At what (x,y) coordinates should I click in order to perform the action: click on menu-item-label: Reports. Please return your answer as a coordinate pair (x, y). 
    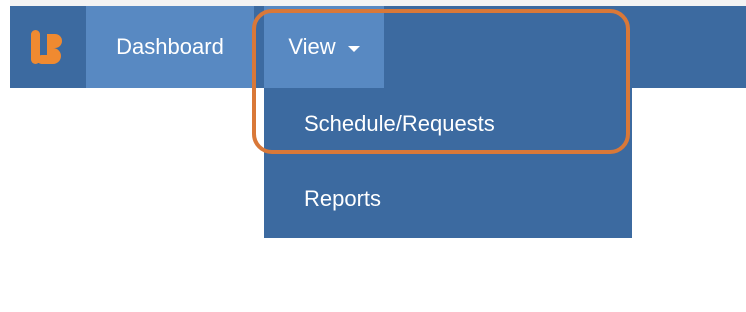
    Looking at the image, I should click on (343, 198).